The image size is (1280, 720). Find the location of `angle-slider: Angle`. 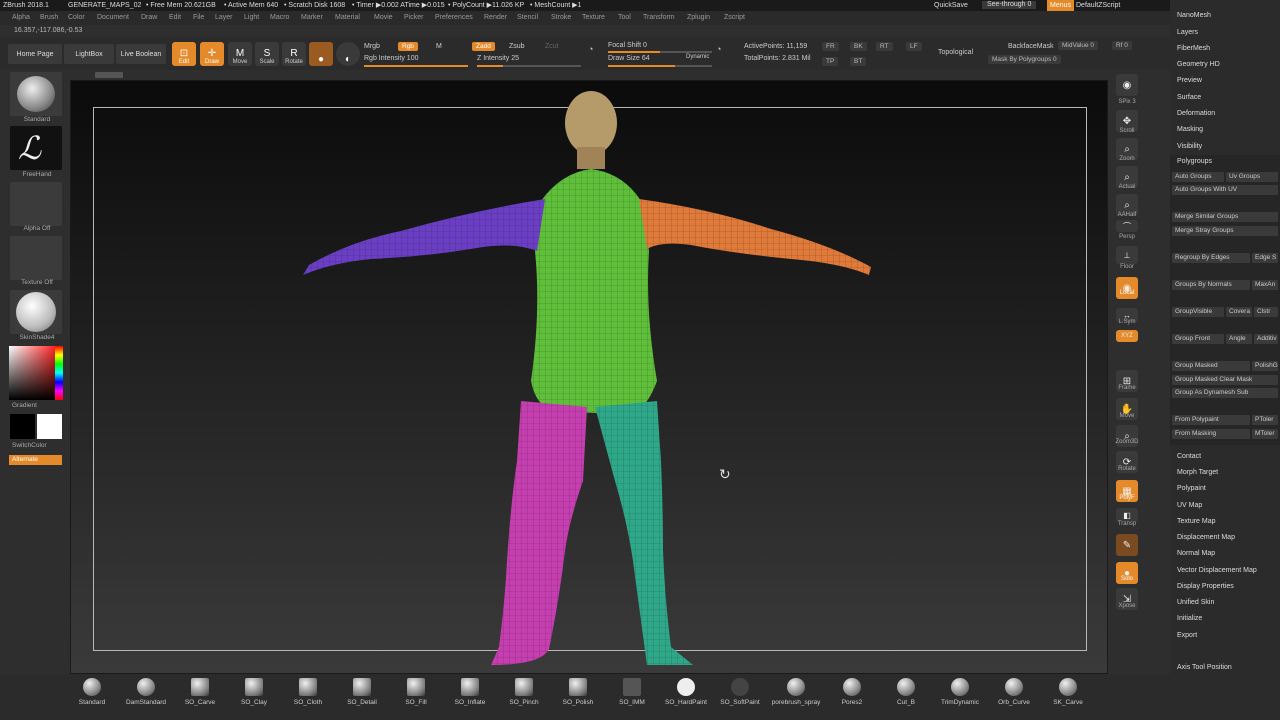

angle-slider: Angle is located at coordinates (1239, 339).